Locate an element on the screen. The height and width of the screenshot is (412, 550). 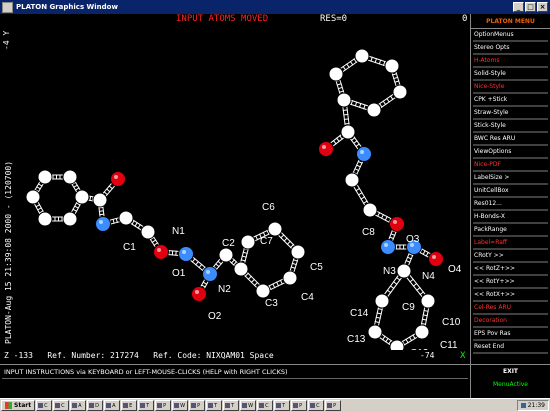
menu-item-label-raff: Label=Raff is located at coordinates (510, 242).